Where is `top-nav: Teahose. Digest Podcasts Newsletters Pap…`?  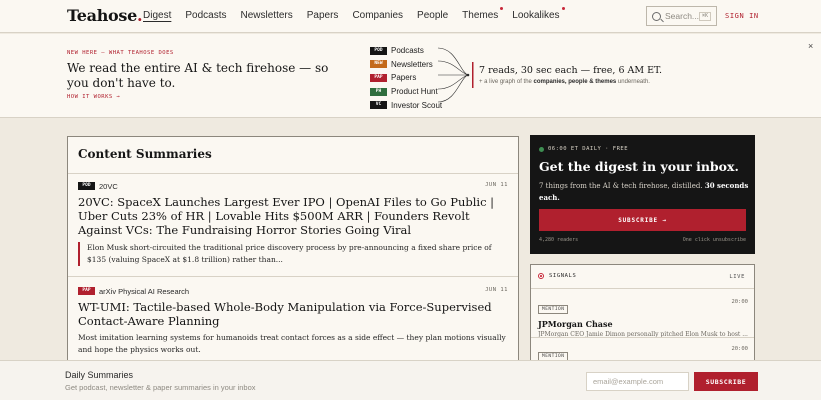
top-nav: Teahose. Digest Podcasts Newsletters Pap… is located at coordinates (410, 16).